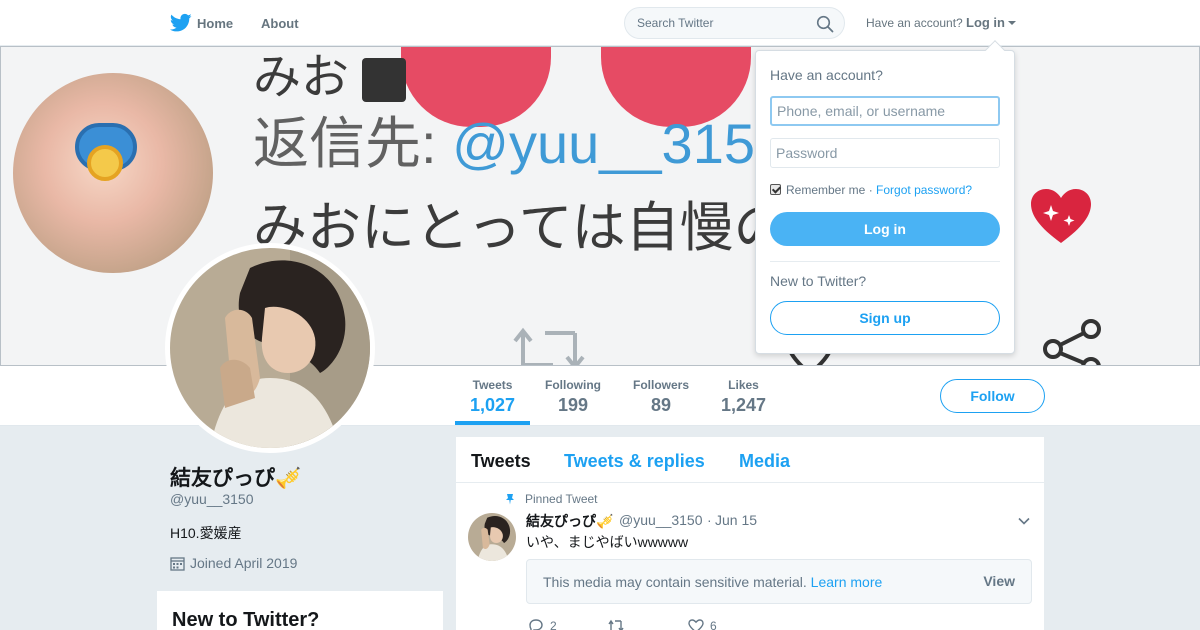  What do you see at coordinates (553, 624) in the screenshot?
I see `reply-count: 2` at bounding box center [553, 624].